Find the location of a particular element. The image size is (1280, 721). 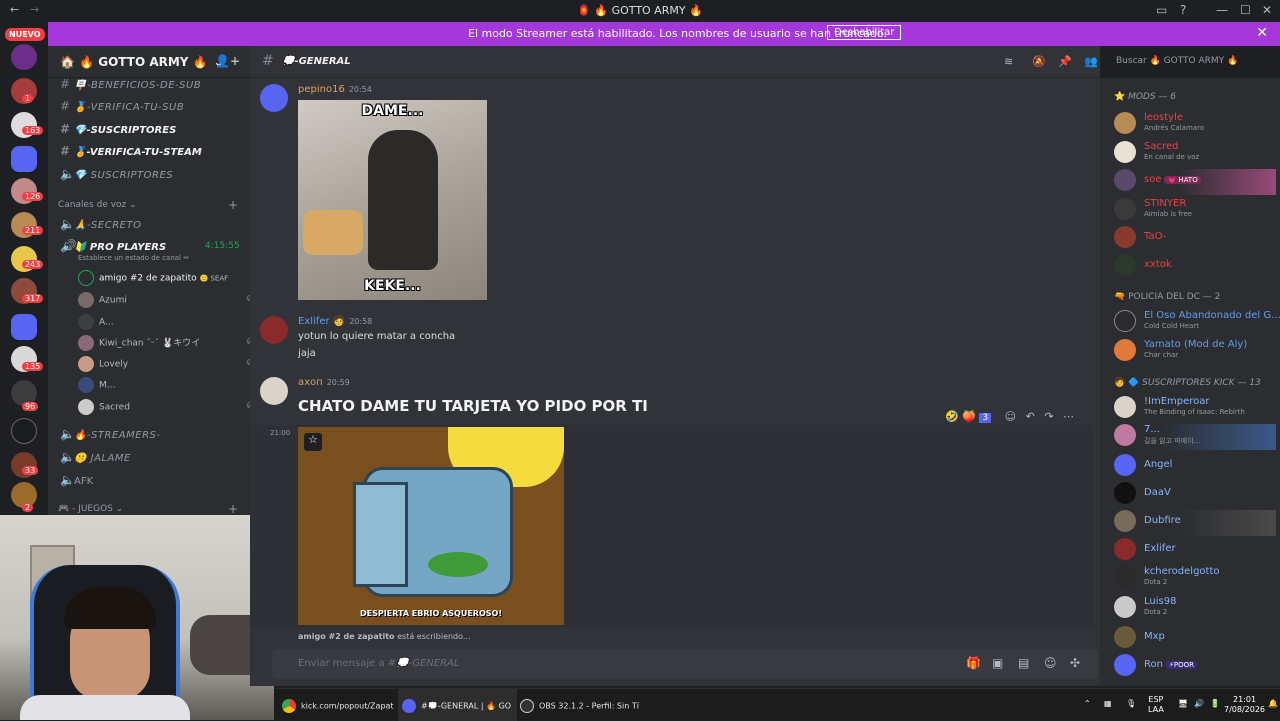

member-item: TaO- is located at coordinates (1195, 239).